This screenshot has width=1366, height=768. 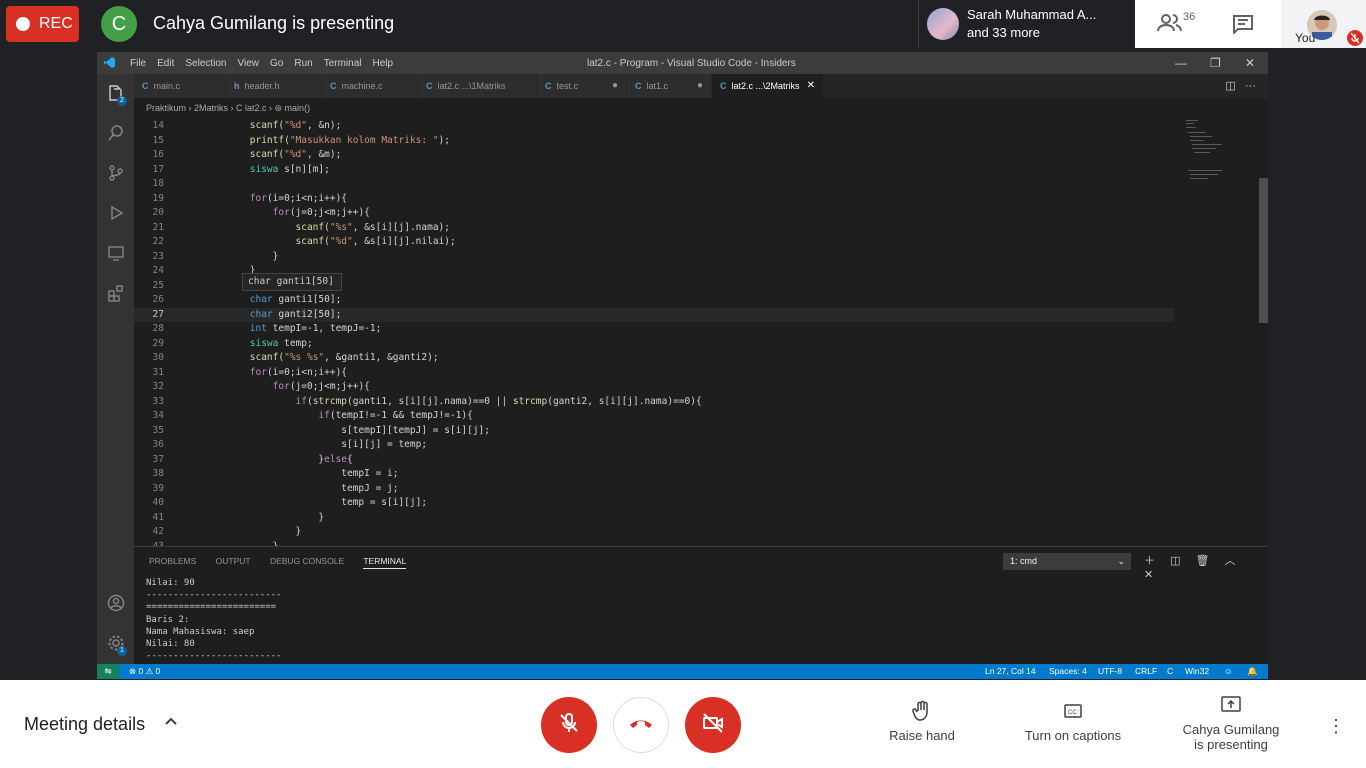 I want to click on code-text: scanf("%s", &s[i][j].nama);, so click(x=372, y=227).